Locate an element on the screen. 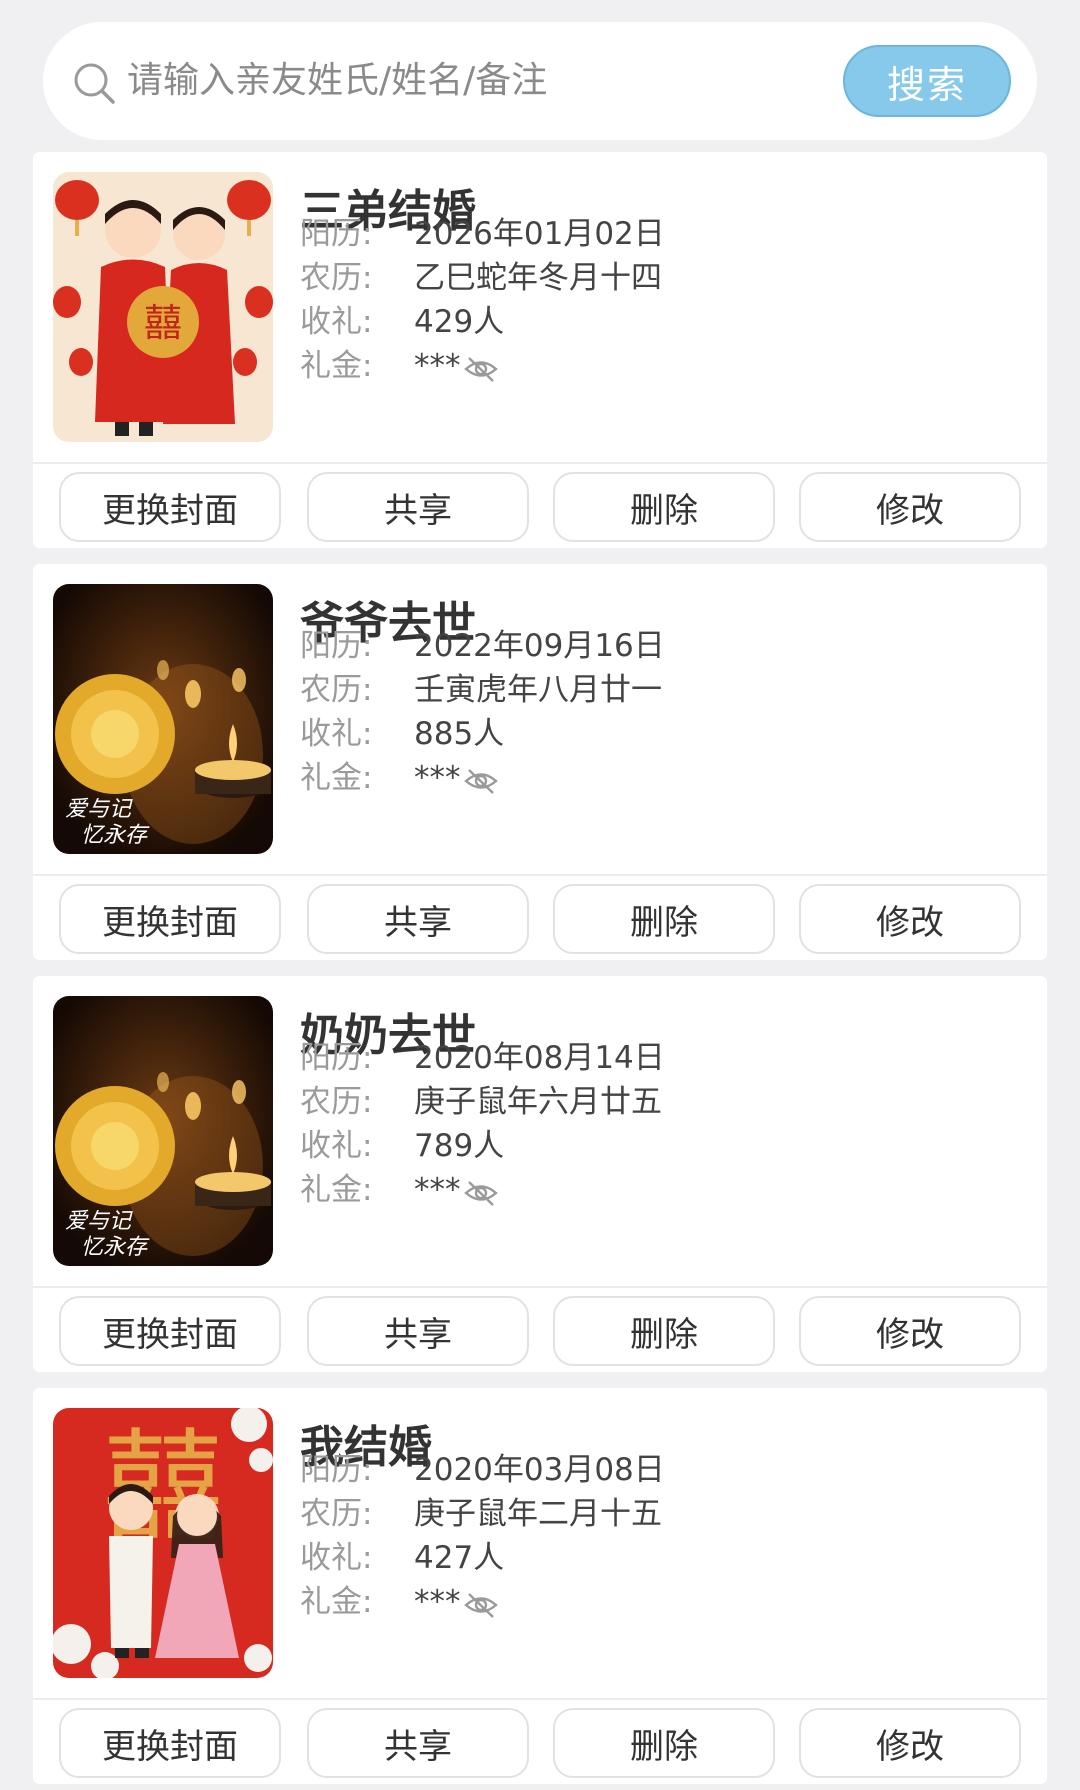 Image resolution: width=1080 pixels, height=1790 pixels. search-bar: 搜索 is located at coordinates (540, 81).